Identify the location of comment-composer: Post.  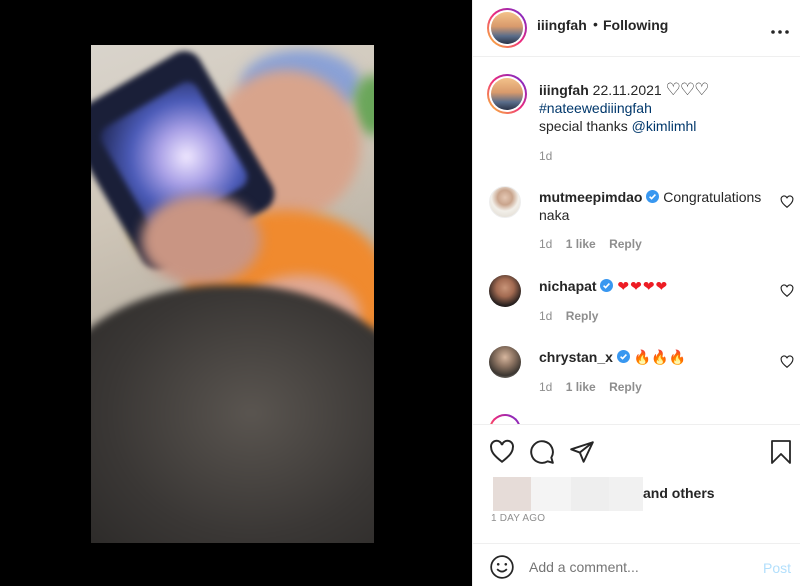
(636, 564).